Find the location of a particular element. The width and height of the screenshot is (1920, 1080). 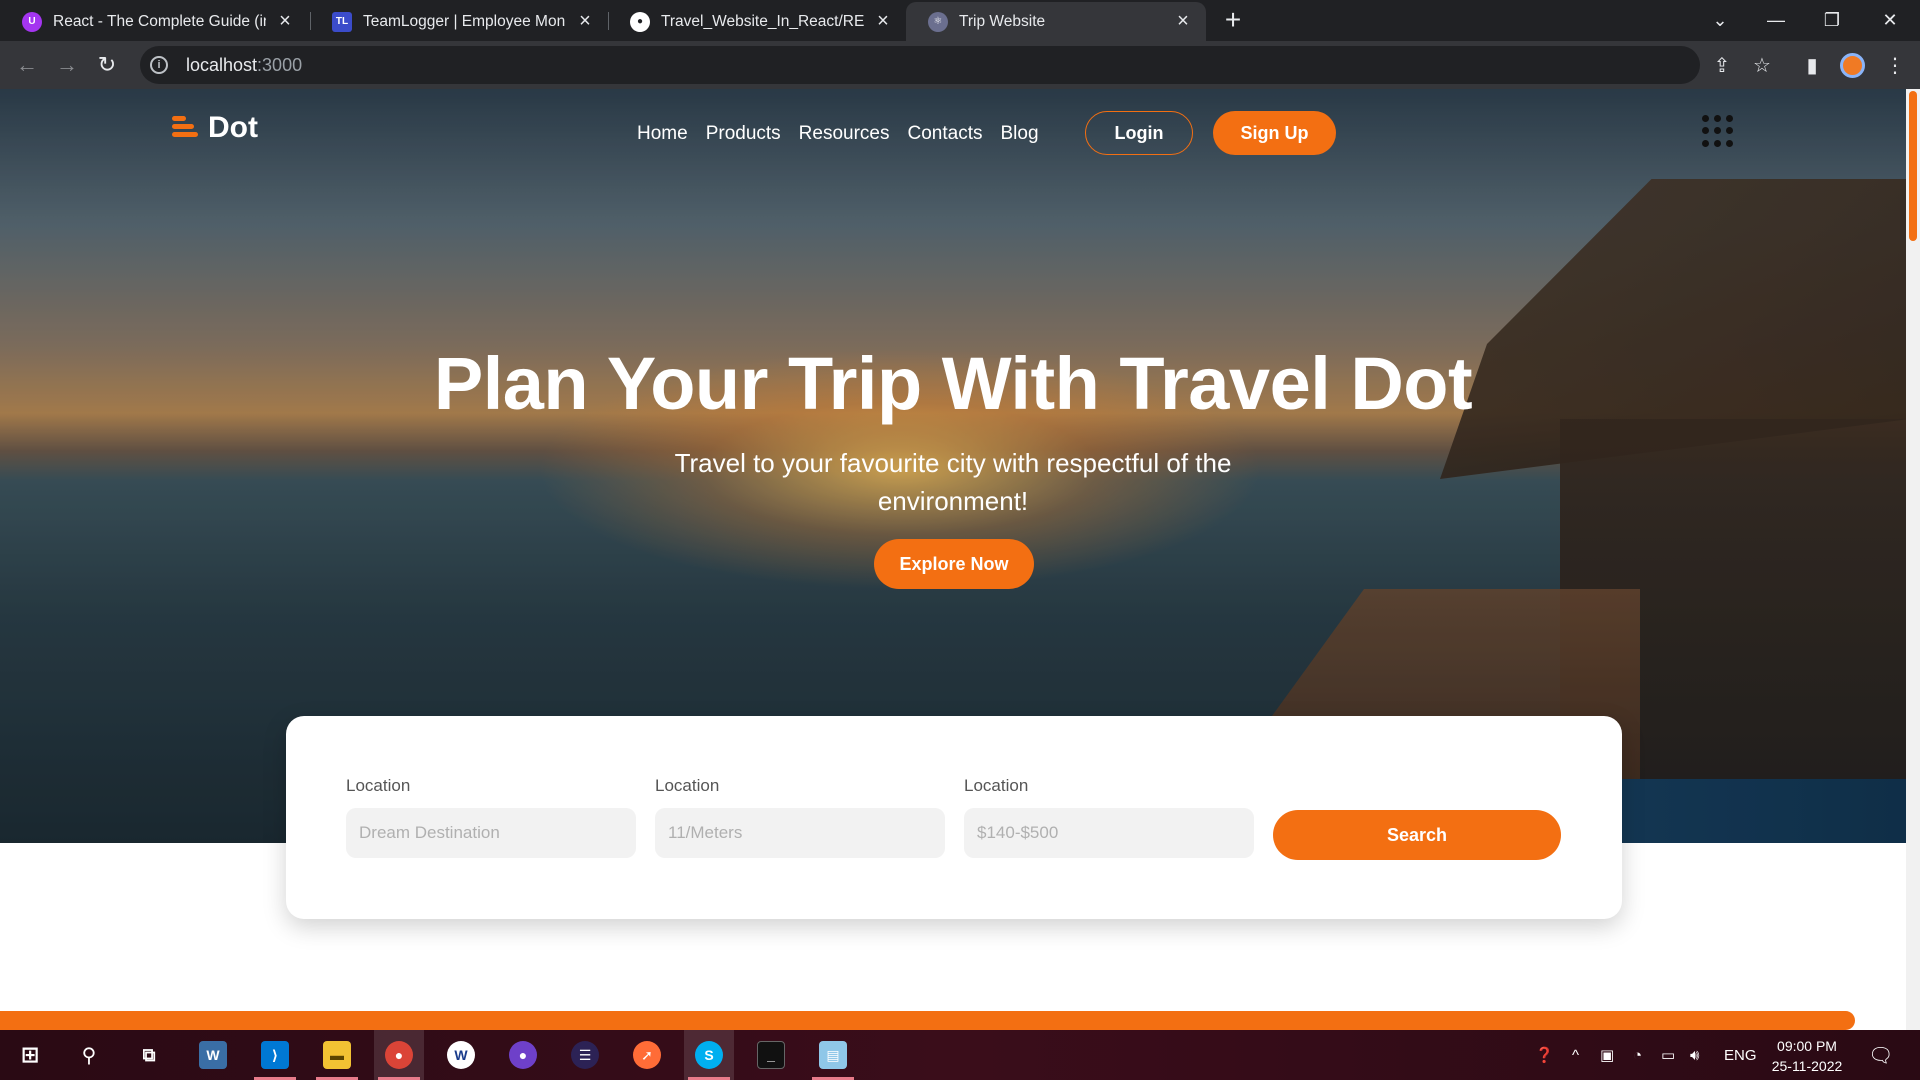

taskbar-clock: 09:00 PM 25-11-2022 is located at coordinates (1807, 1056).